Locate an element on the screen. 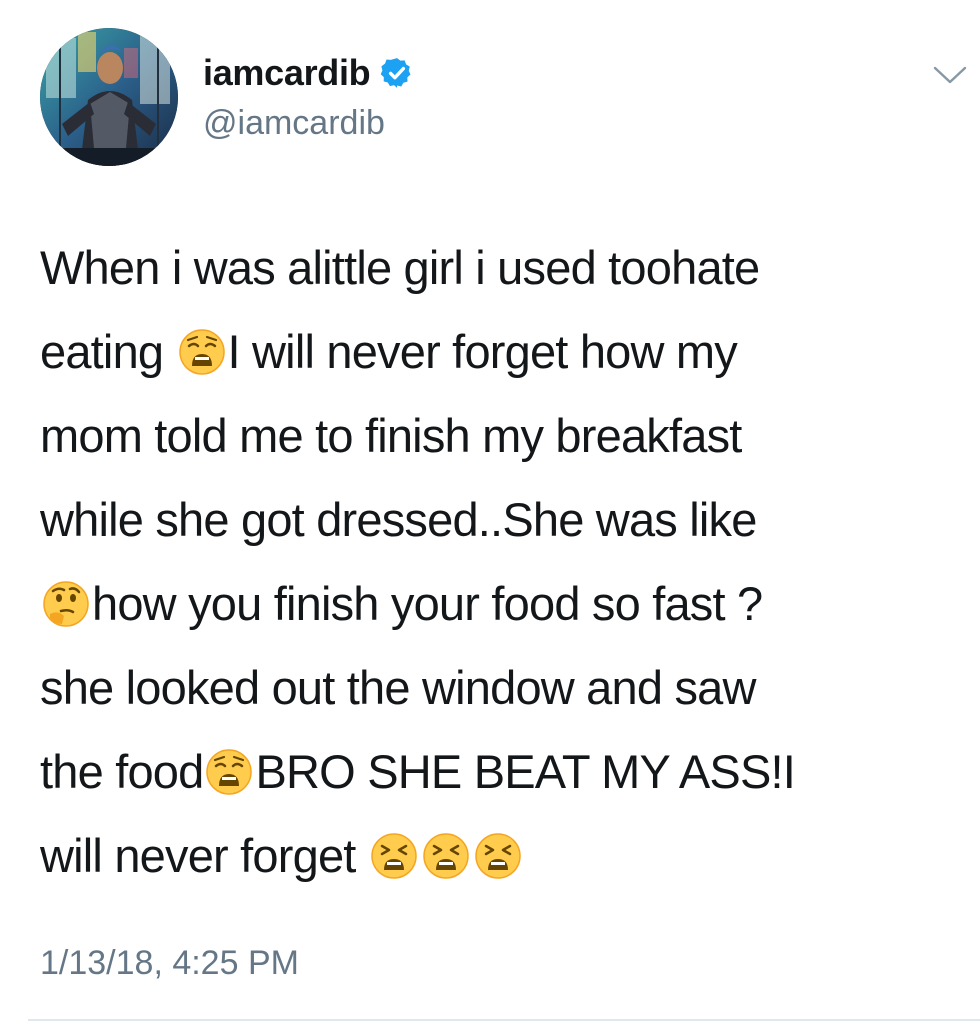 This screenshot has width=980, height=1031. chevron-down-icon is located at coordinates (950, 75).